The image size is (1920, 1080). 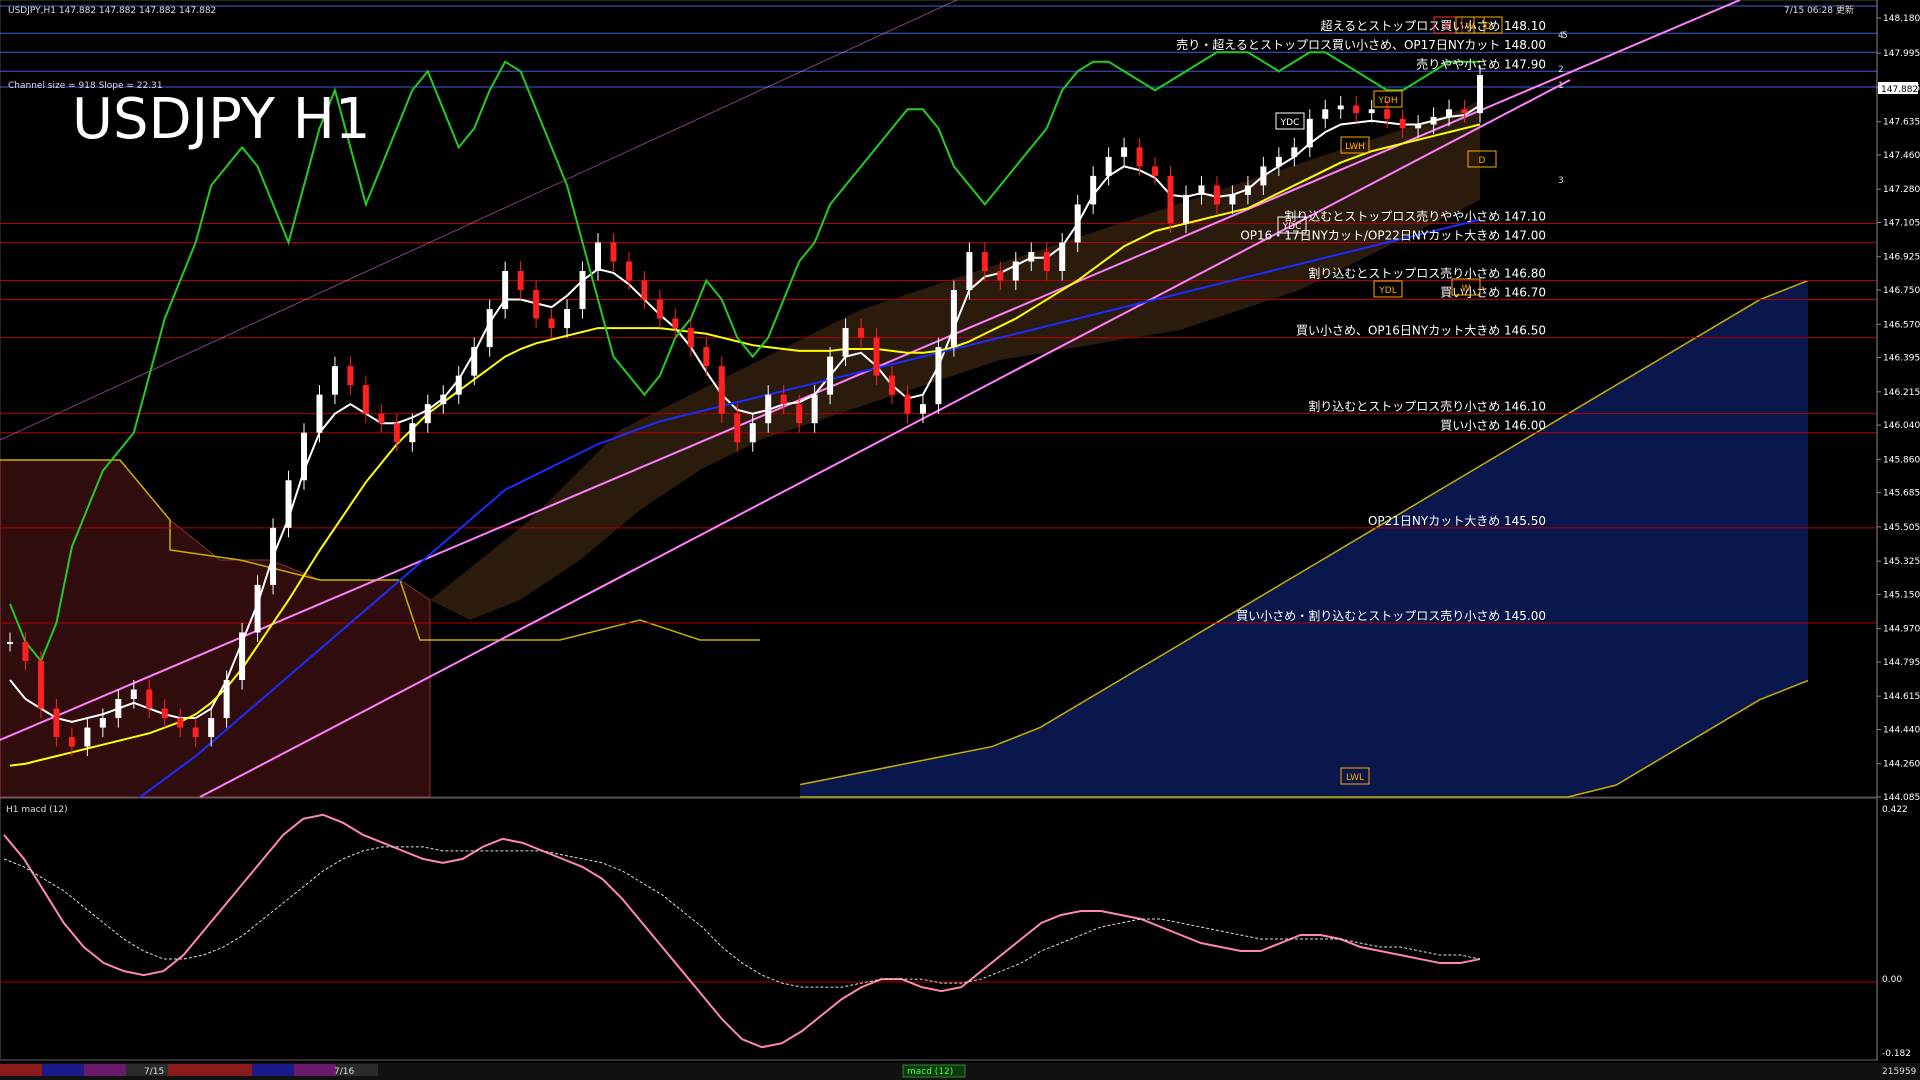 What do you see at coordinates (1427, 273) in the screenshot?
I see `level-label: 割り込むとストップロス売り小さめ 146.80` at bounding box center [1427, 273].